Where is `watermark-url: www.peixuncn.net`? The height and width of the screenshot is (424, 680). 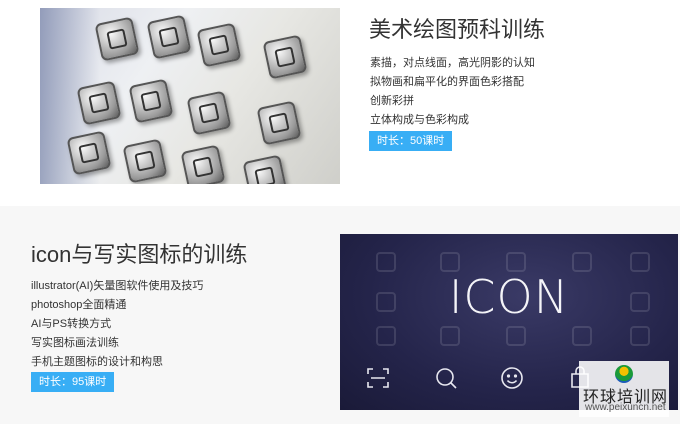 watermark-url: www.peixuncn.net is located at coordinates (625, 407).